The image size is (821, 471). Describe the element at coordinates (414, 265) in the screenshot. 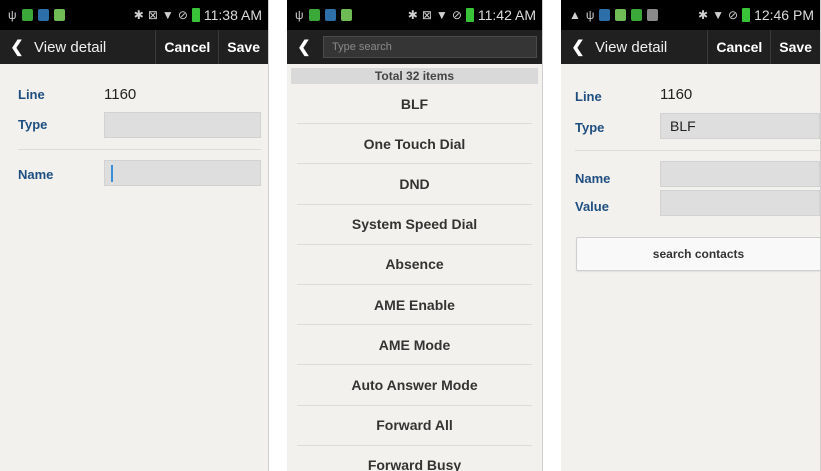

I see `list-item: Absence` at that location.